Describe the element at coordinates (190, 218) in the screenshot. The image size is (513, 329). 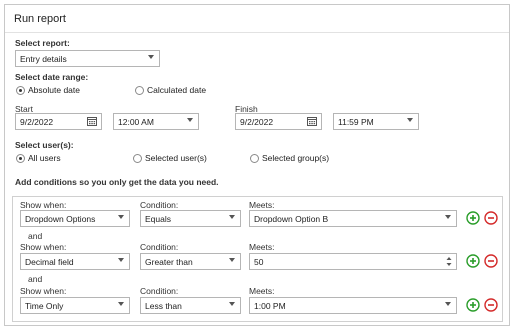
I see `condition-operator-select: Equals` at that location.